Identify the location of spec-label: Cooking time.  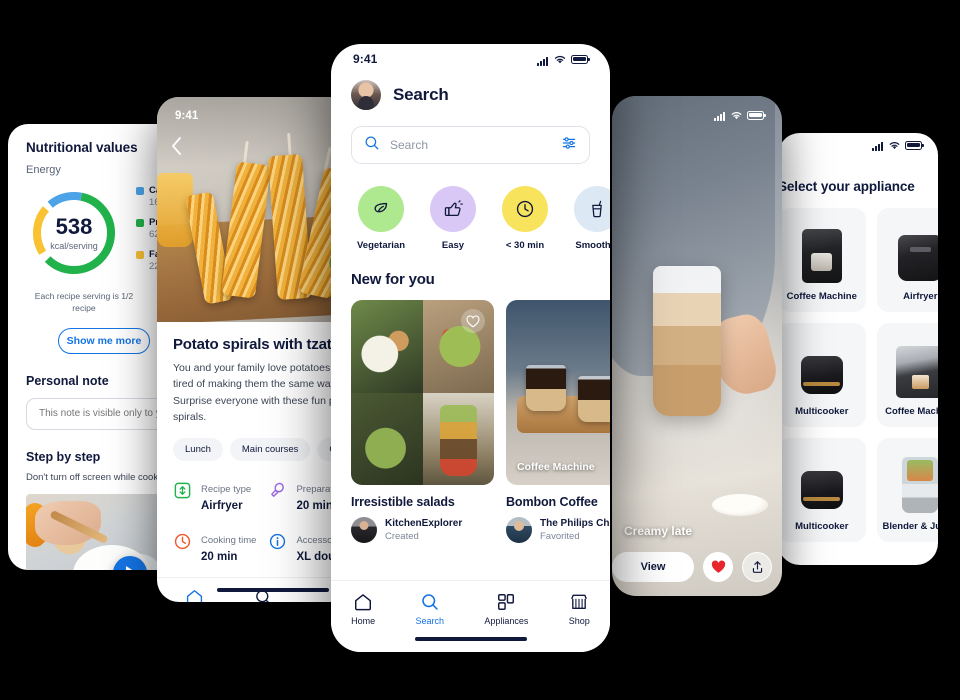
(229, 541).